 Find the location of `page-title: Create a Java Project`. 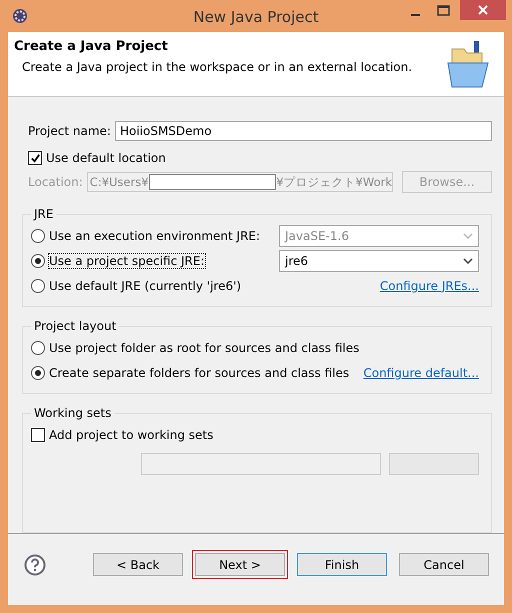

page-title: Create a Java Project is located at coordinates (91, 46).